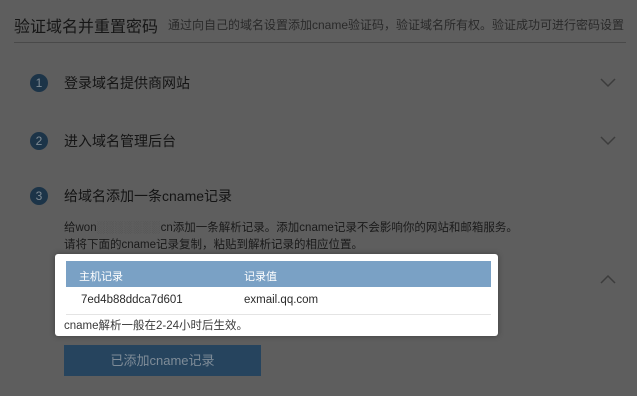 The image size is (637, 396). What do you see at coordinates (127, 83) in the screenshot?
I see `step-label: 登录域名提供商网站` at bounding box center [127, 83].